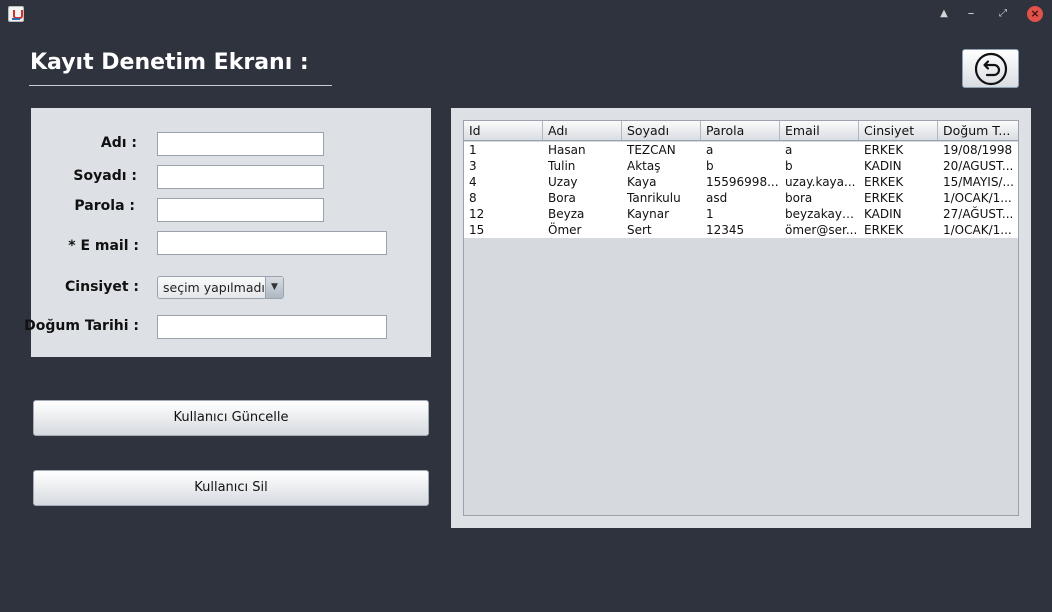 The image size is (1052, 612). I want to click on cell-password: b, so click(710, 166).